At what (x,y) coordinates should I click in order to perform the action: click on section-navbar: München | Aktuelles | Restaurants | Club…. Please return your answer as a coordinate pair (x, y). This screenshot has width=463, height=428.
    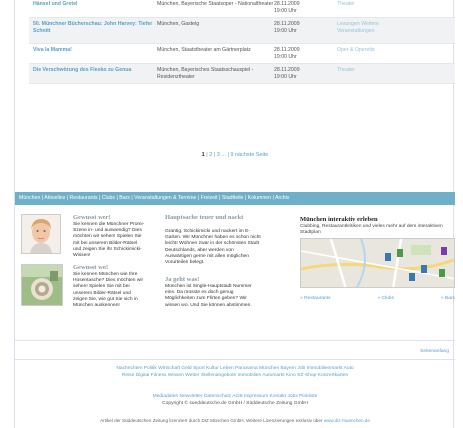
    Looking at the image, I should click on (235, 198).